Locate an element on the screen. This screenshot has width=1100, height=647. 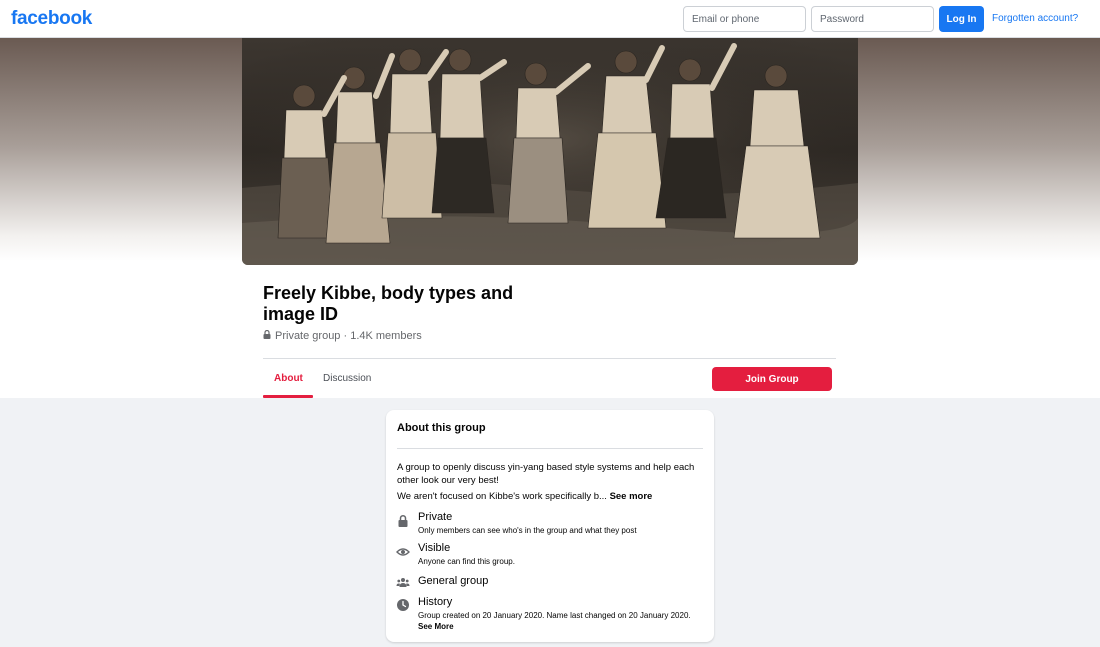
people-icon is located at coordinates (403, 582).